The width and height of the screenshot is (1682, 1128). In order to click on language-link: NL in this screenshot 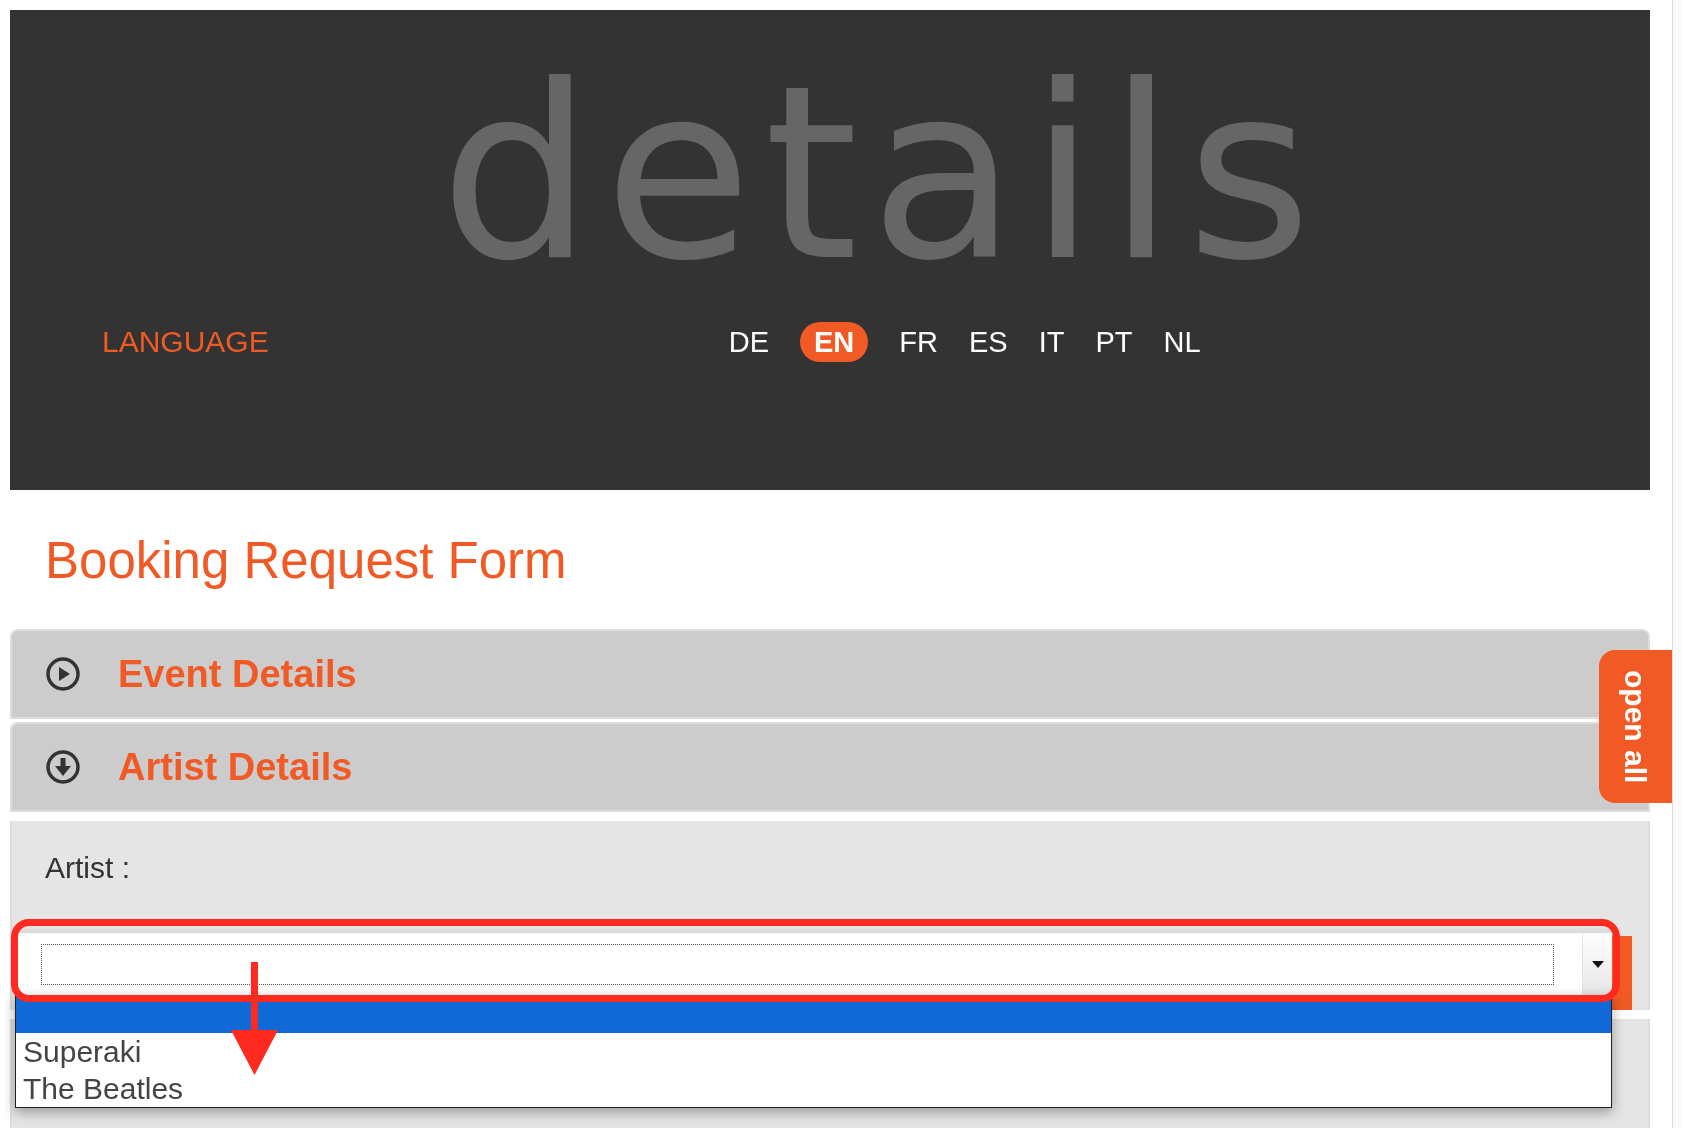, I will do `click(1182, 342)`.